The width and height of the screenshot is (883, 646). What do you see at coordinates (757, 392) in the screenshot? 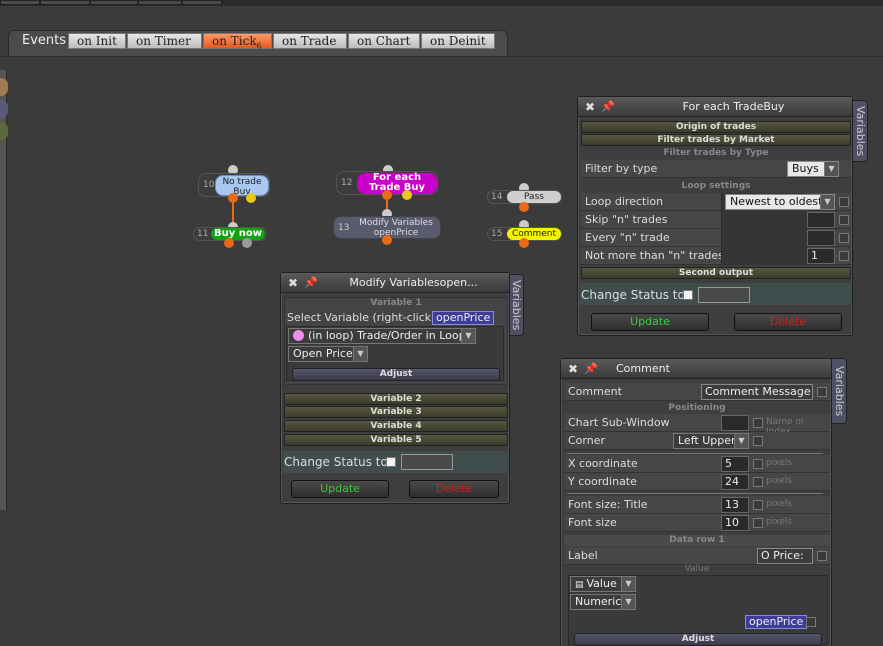
I see `comment-input: Comment Message` at bounding box center [757, 392].